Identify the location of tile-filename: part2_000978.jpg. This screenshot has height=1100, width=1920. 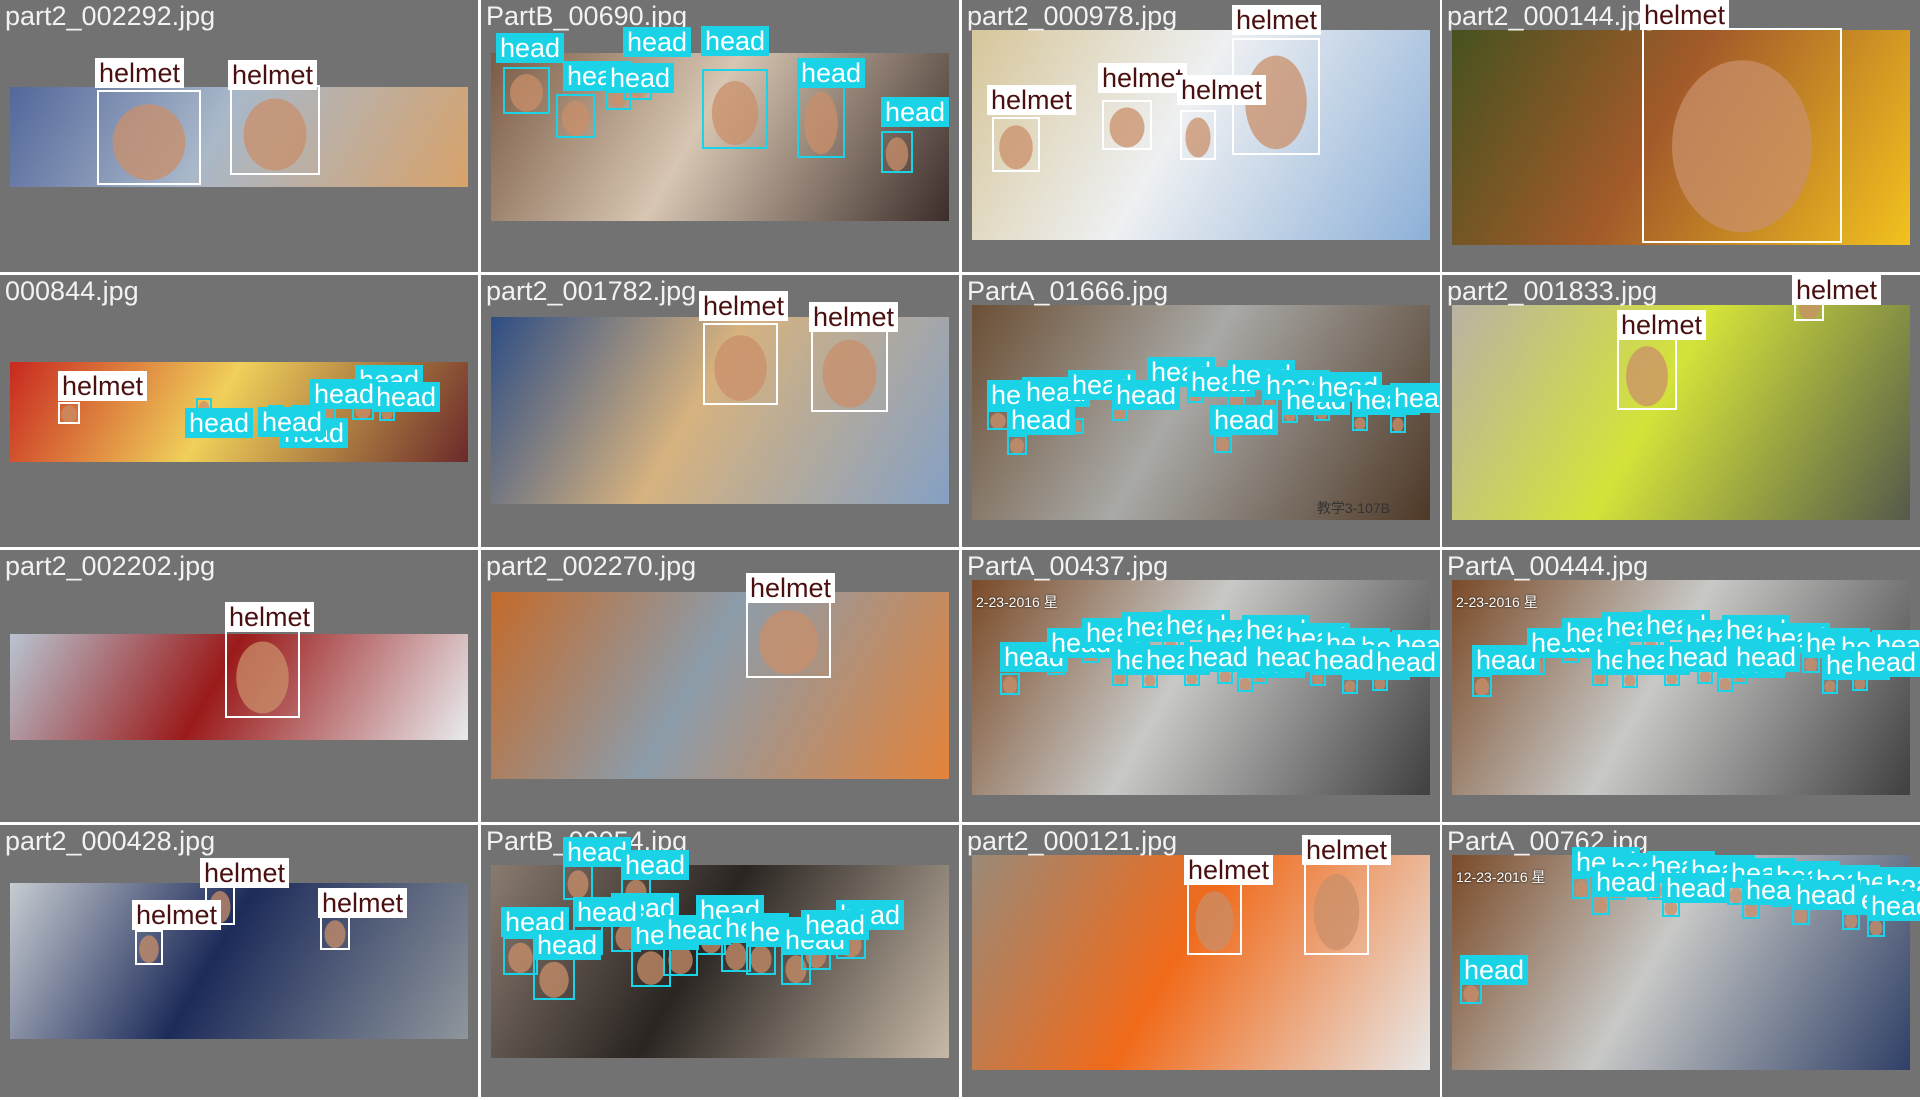
(1072, 16).